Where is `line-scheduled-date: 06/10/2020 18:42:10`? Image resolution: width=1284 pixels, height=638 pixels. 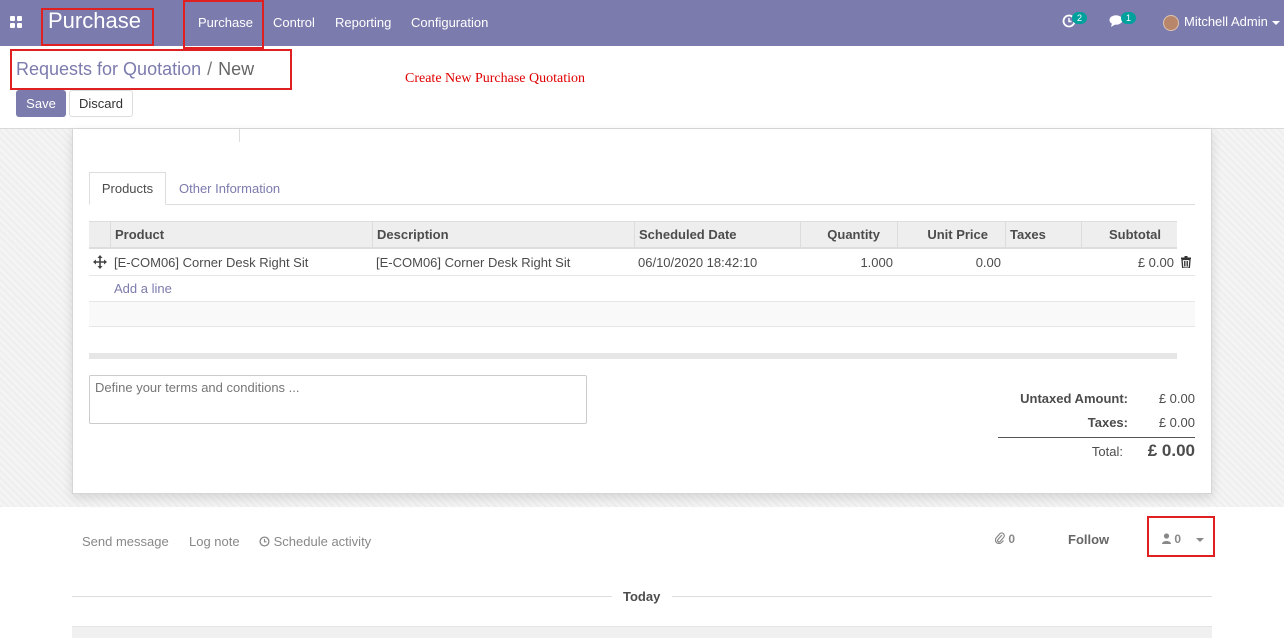
line-scheduled-date: 06/10/2020 18:42:10 is located at coordinates (697, 262).